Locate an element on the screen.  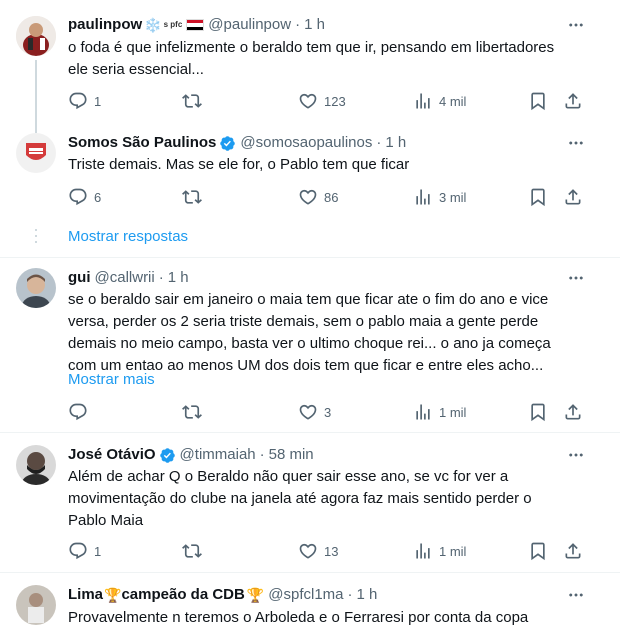
author-name: gui is located at coordinates (79, 278).